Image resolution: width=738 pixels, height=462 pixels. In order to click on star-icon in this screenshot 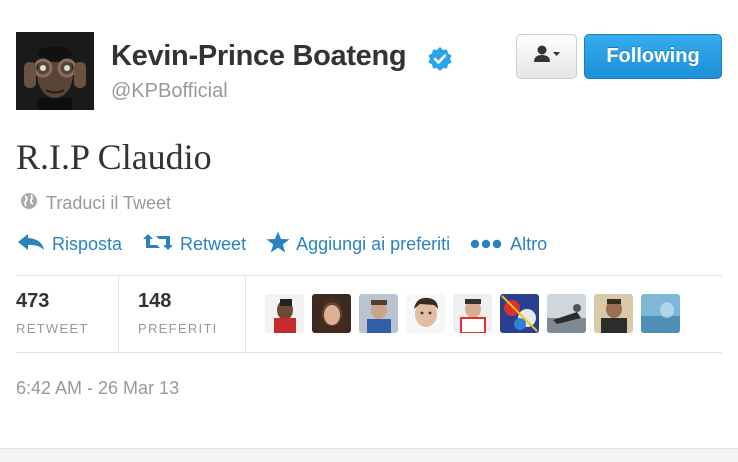, I will do `click(278, 244)`.